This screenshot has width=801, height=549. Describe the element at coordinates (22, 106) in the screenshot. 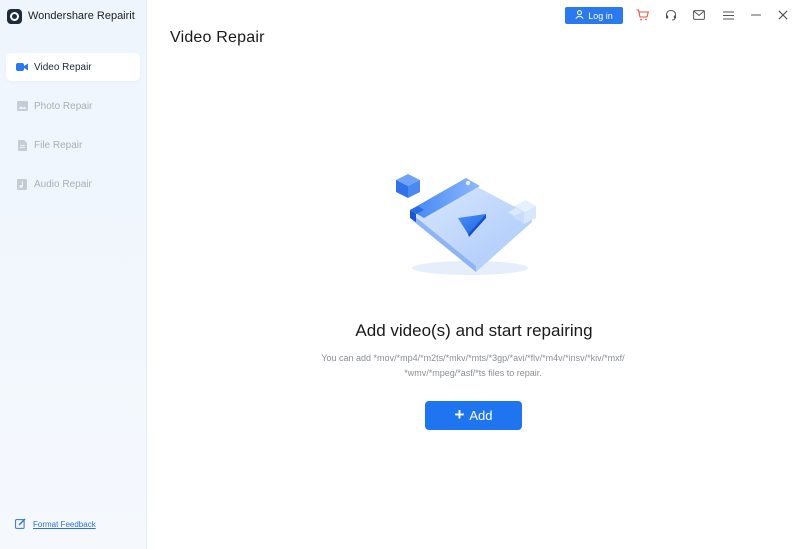

I see `photo-icon` at that location.